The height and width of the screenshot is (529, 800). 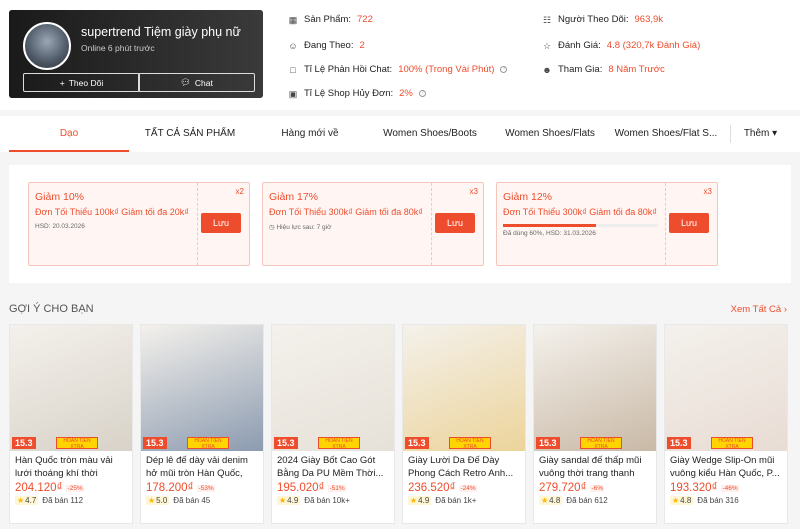 I want to click on sold-count: Đã bán 612, so click(x=587, y=500).